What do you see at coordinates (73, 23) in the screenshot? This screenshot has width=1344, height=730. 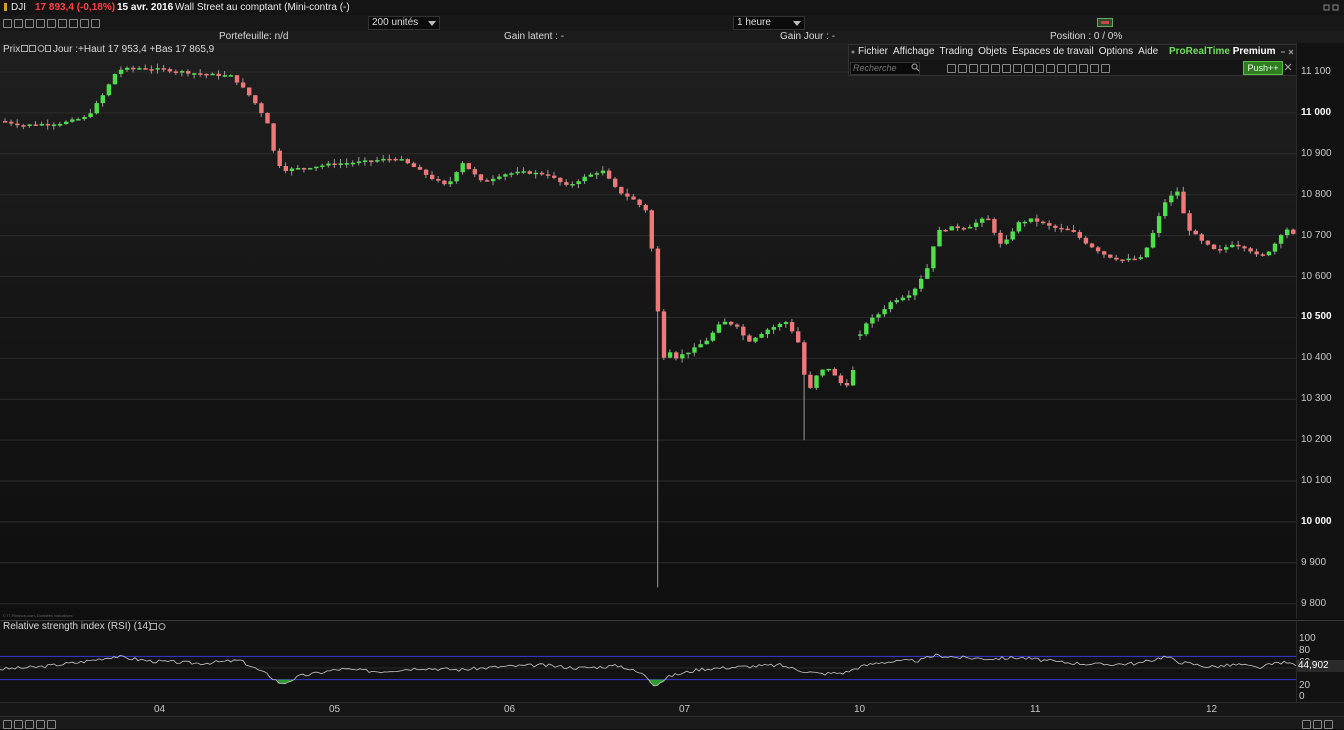 I see `delete-icon` at bounding box center [73, 23].